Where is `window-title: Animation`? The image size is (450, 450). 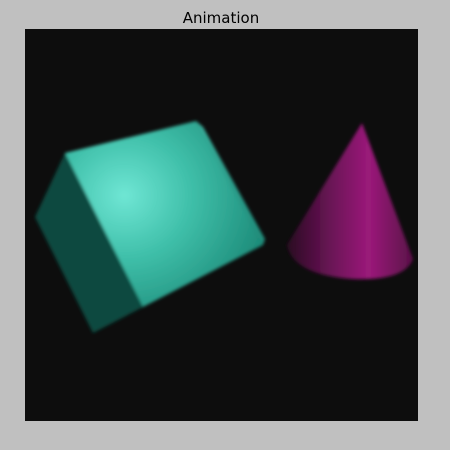 window-title: Animation is located at coordinates (221, 18).